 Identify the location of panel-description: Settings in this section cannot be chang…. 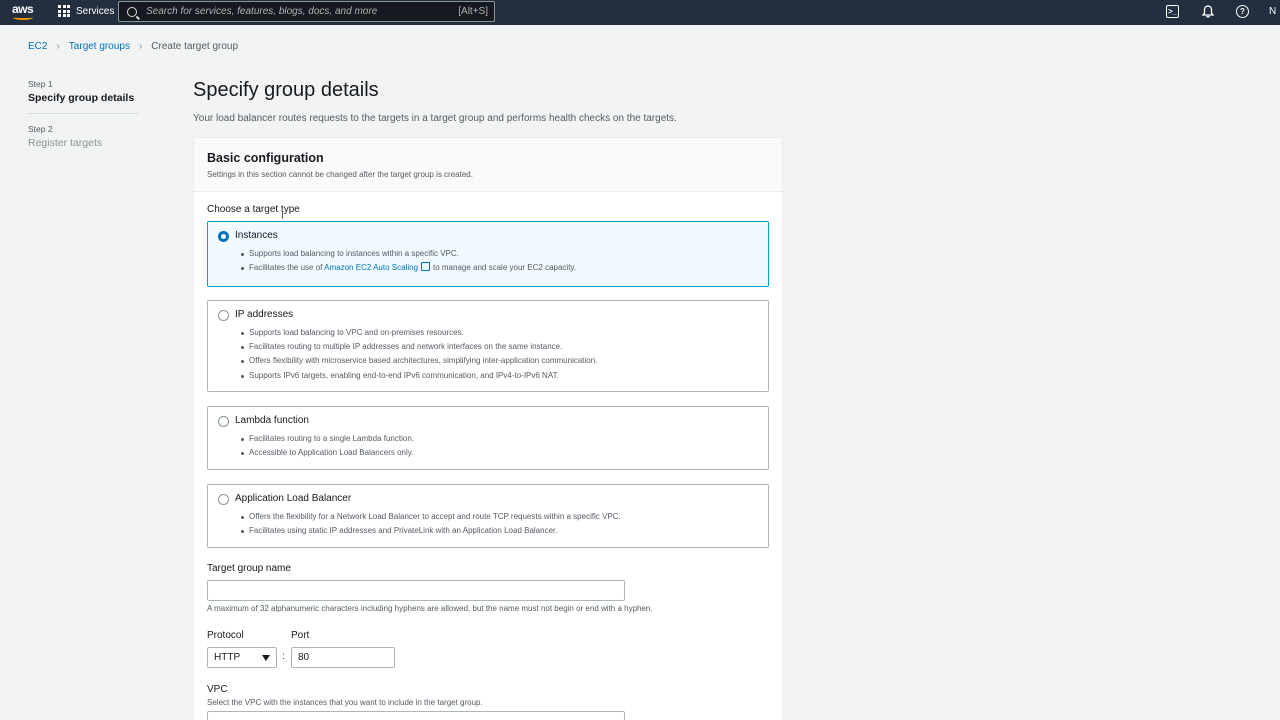
(340, 174).